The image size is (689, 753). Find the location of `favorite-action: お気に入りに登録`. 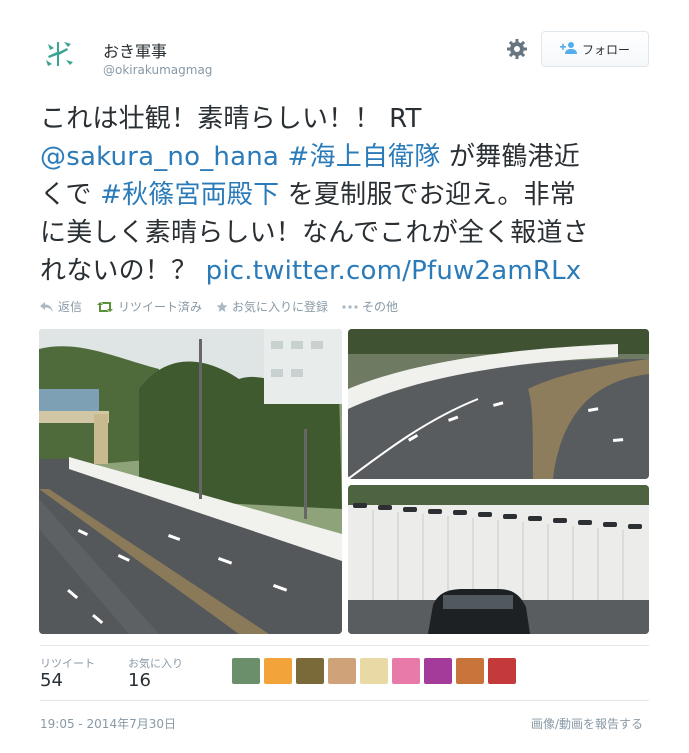

favorite-action: お気に入りに登録 is located at coordinates (272, 306).